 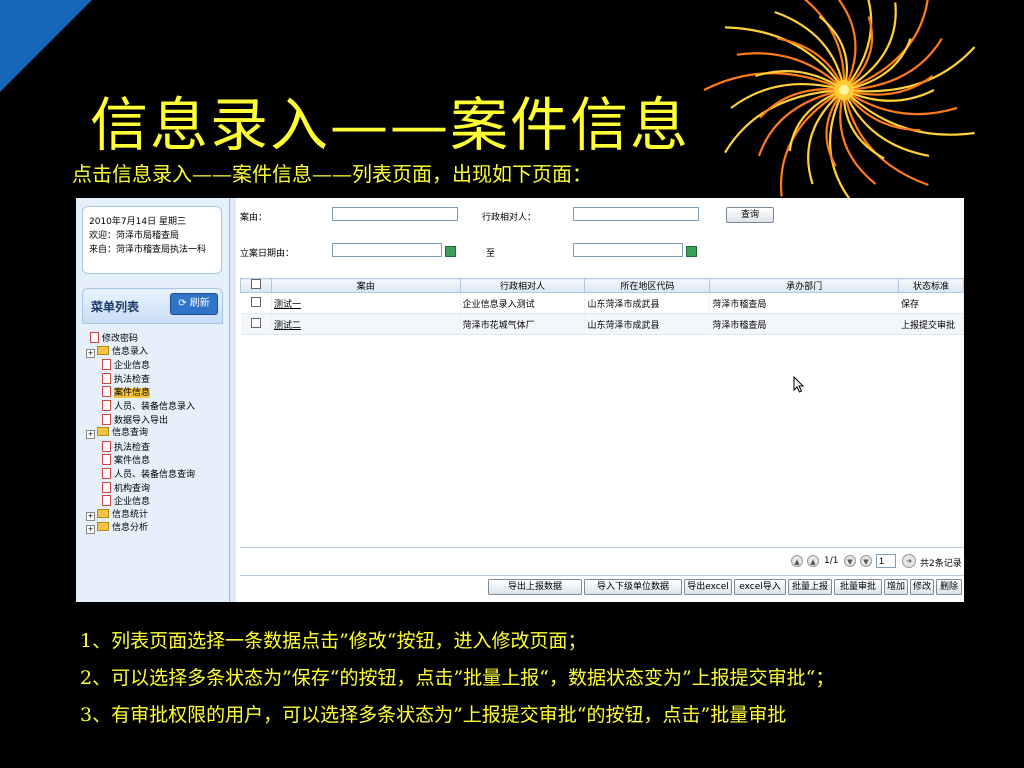 I want to click on action-button: 批量上报, so click(x=810, y=587).